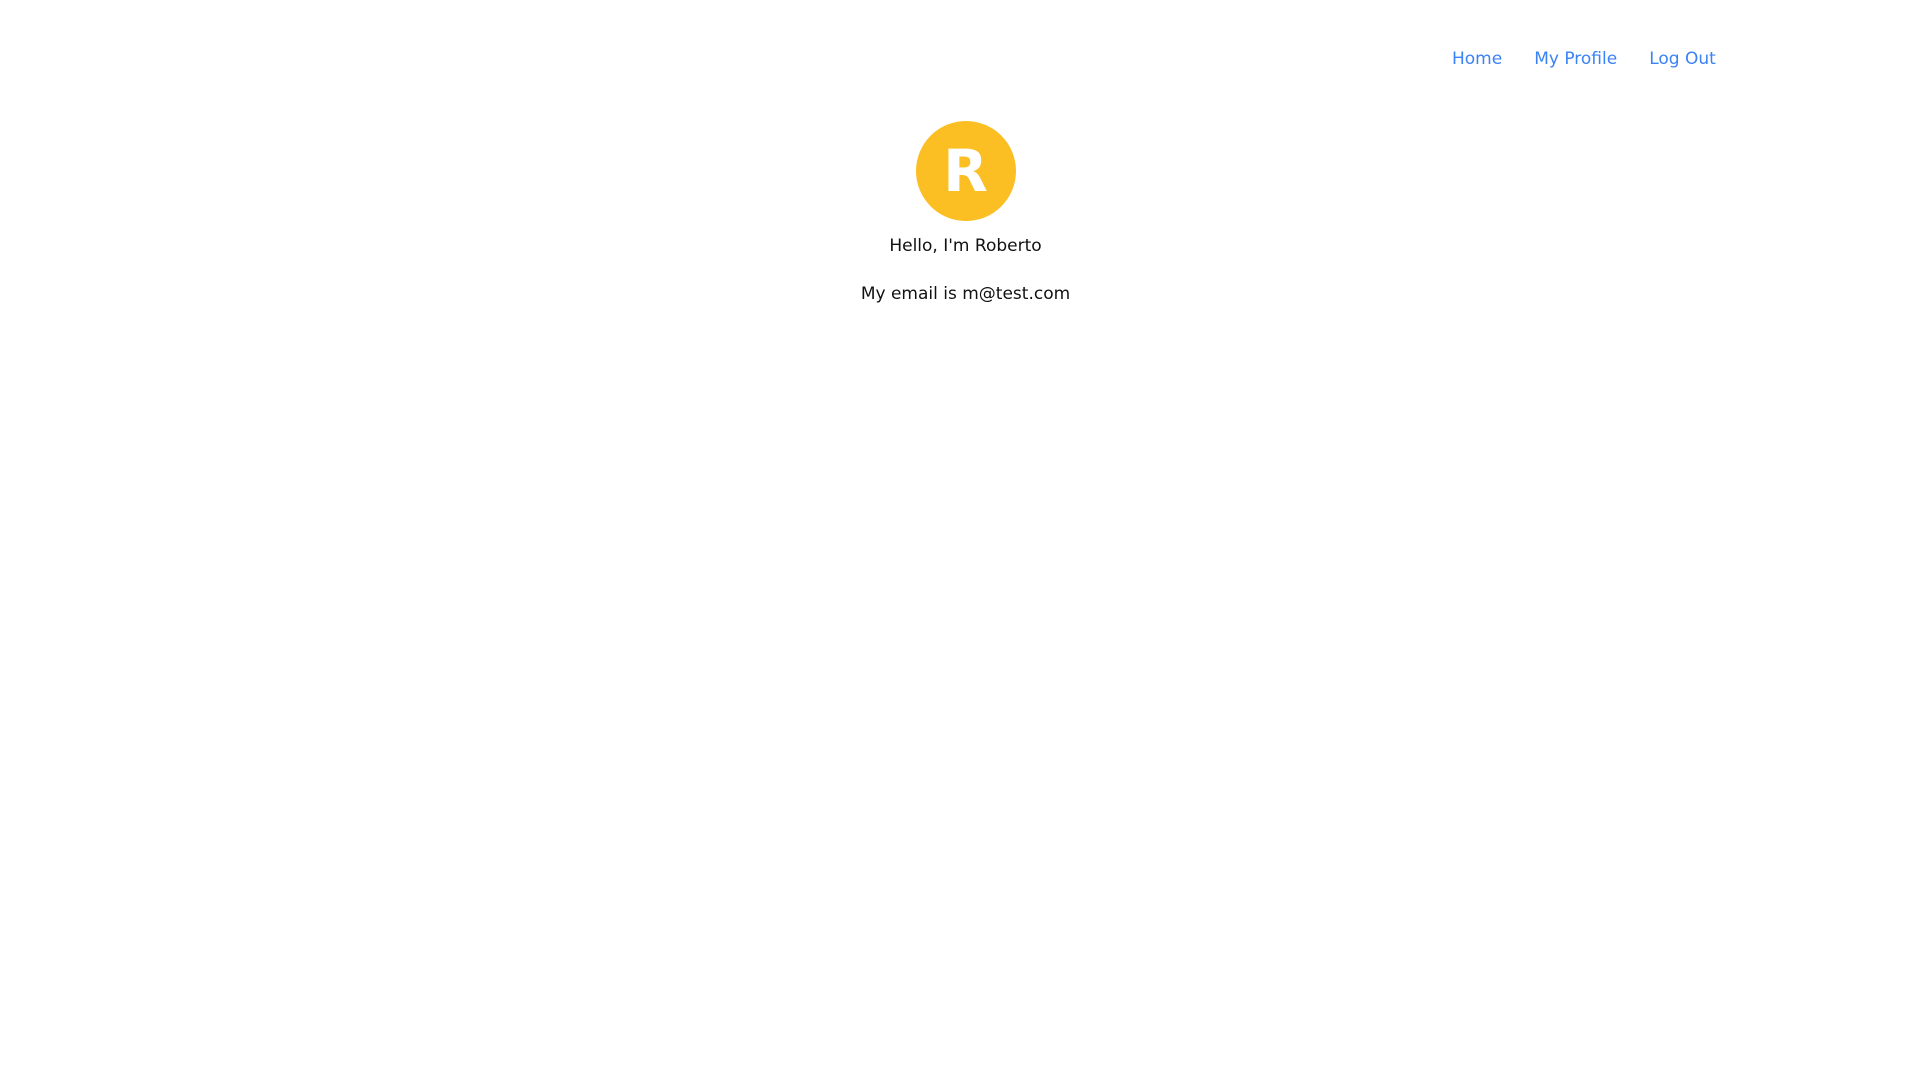  What do you see at coordinates (1575, 59) in the screenshot?
I see `nav-link-my-profile: My Profile` at bounding box center [1575, 59].